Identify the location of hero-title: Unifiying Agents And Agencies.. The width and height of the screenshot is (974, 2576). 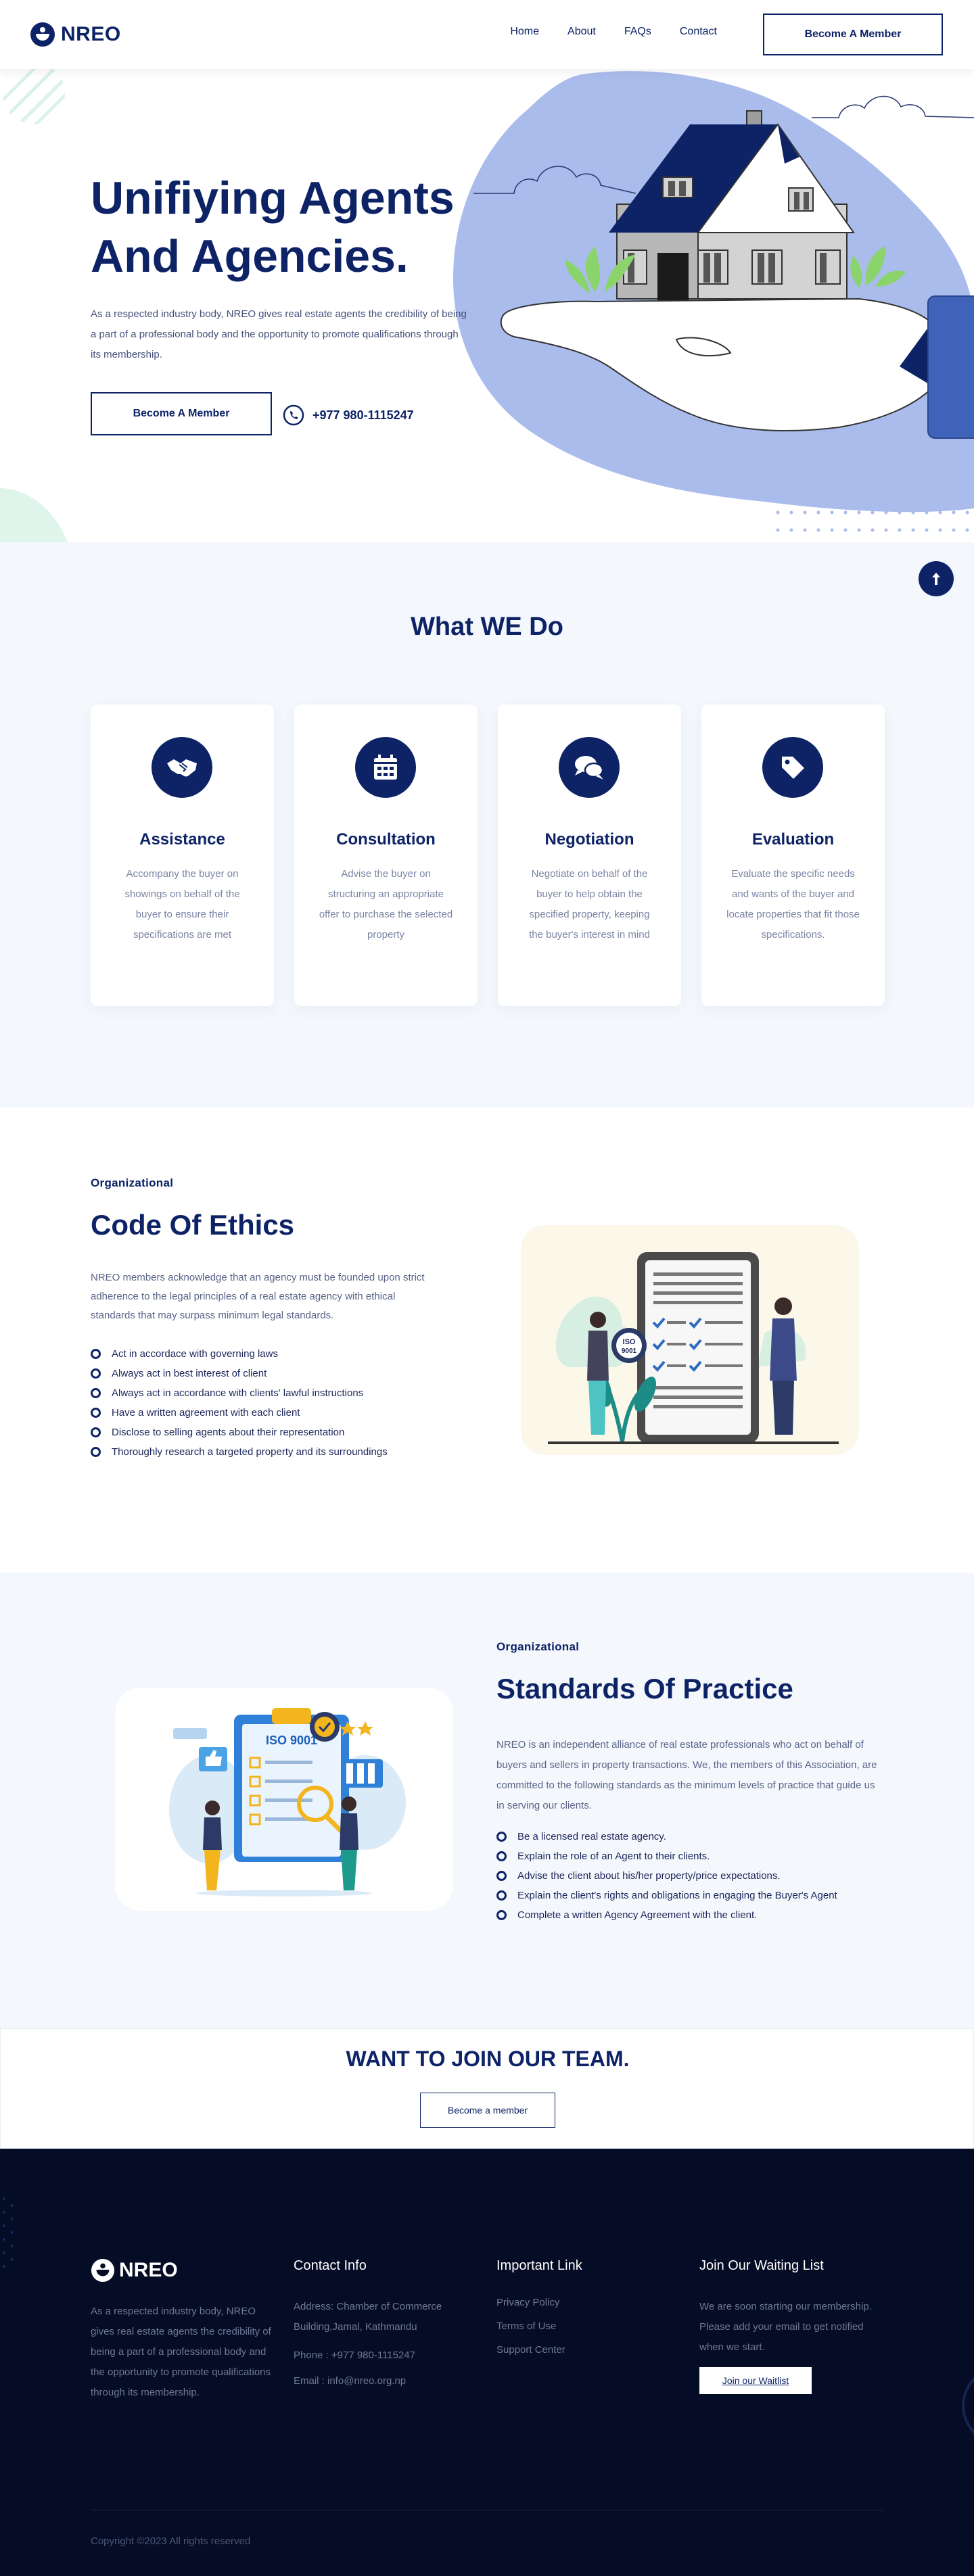
(273, 227).